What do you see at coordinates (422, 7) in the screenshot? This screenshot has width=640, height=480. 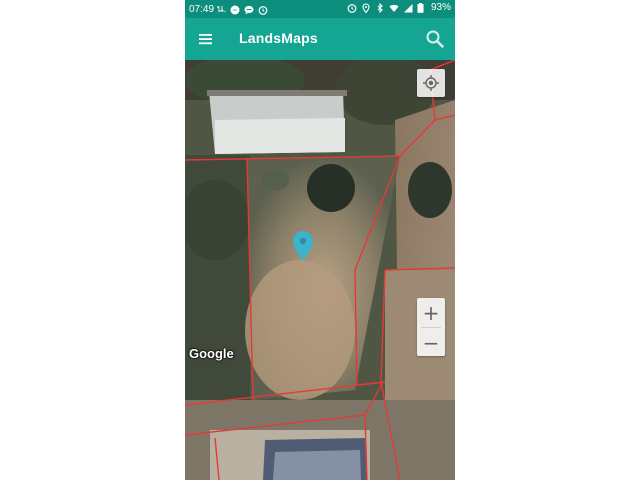 I see `battery-icon` at bounding box center [422, 7].